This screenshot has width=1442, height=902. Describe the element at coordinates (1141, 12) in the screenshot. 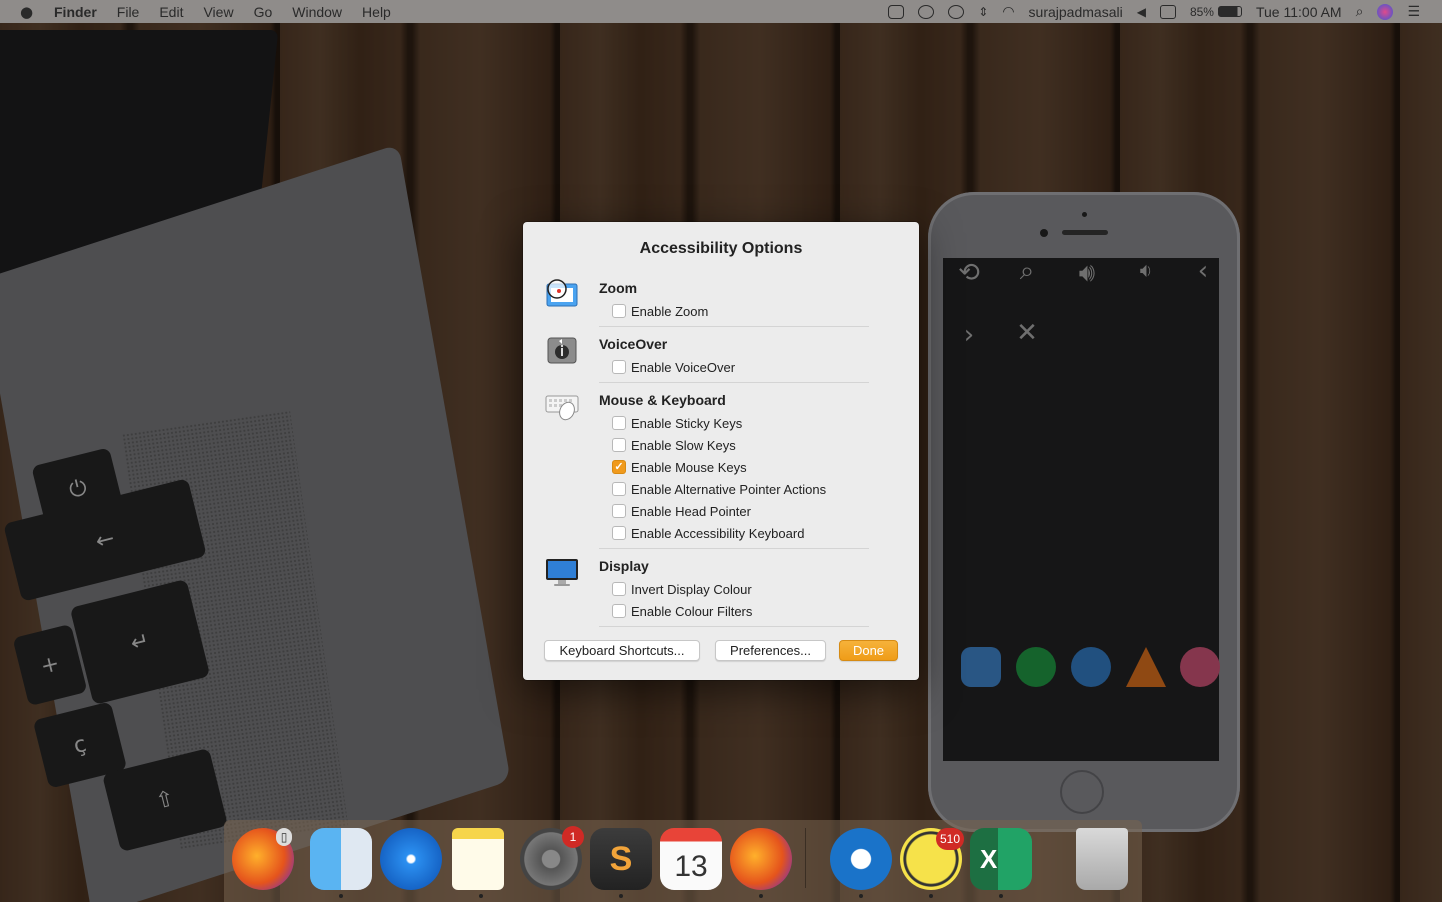

I see `volume-icon: ◀` at that location.